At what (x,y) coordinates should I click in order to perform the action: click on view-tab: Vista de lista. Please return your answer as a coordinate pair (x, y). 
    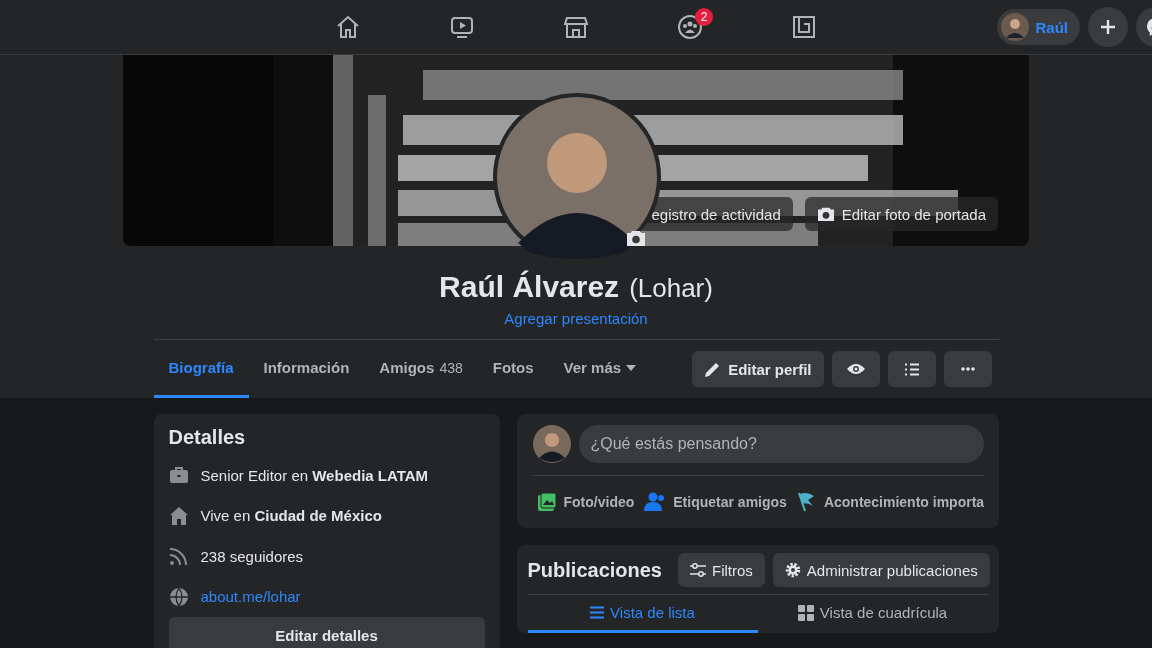
    Looking at the image, I should click on (642, 614).